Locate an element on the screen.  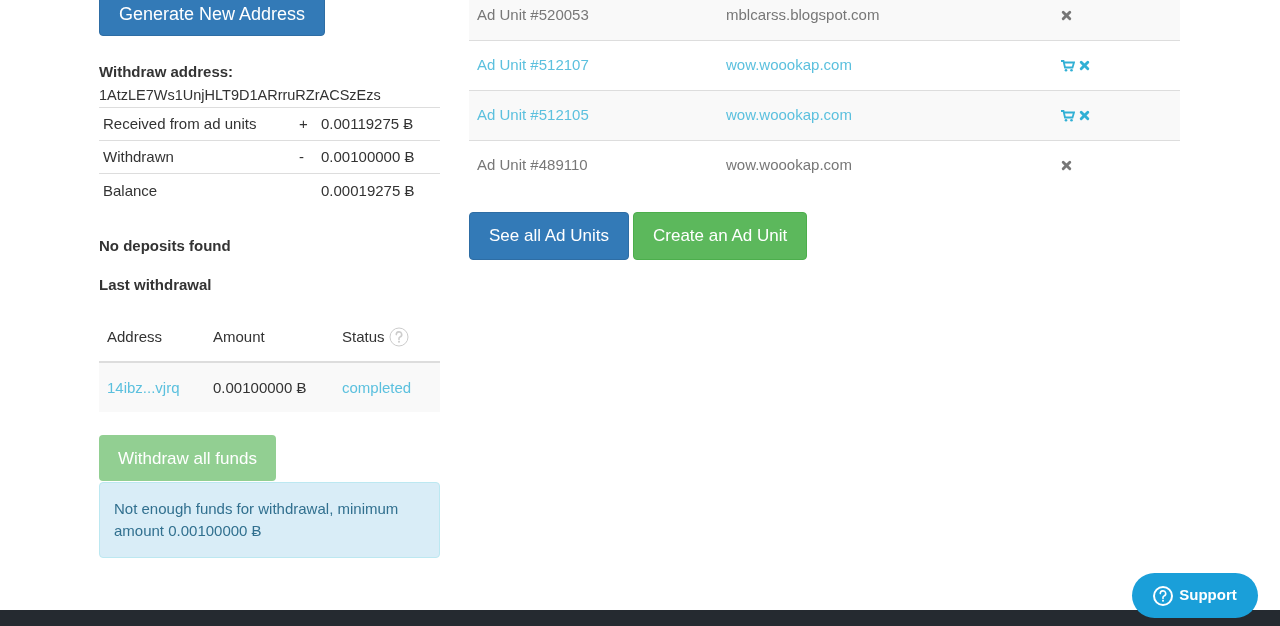
amount-cell-text: 0.00100000 Ƀ is located at coordinates (260, 387).